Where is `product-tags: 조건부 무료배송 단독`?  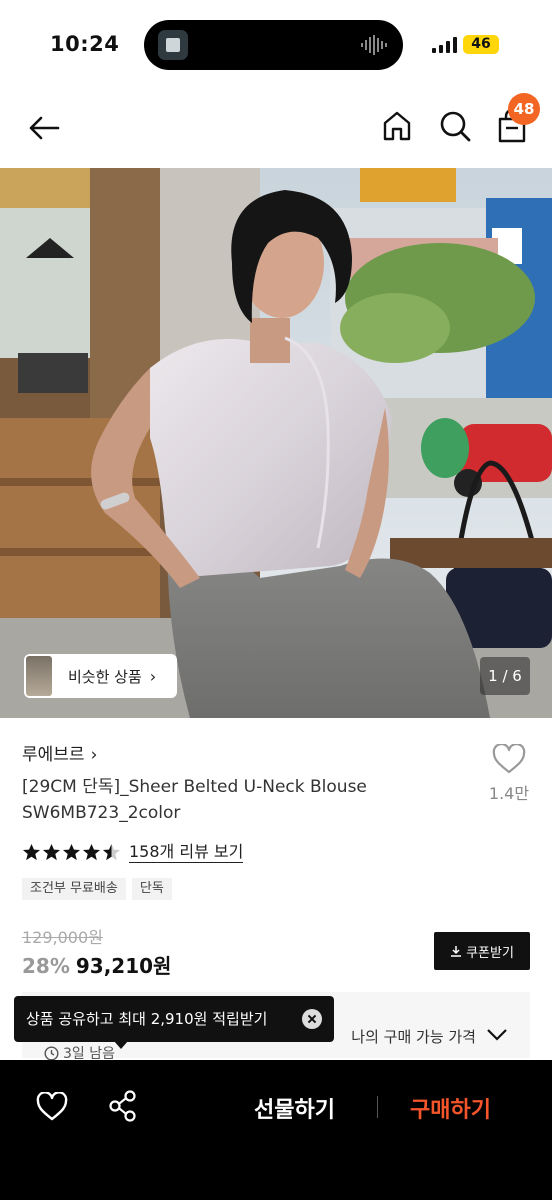
product-tags: 조건부 무료배송 단독 is located at coordinates (97, 889).